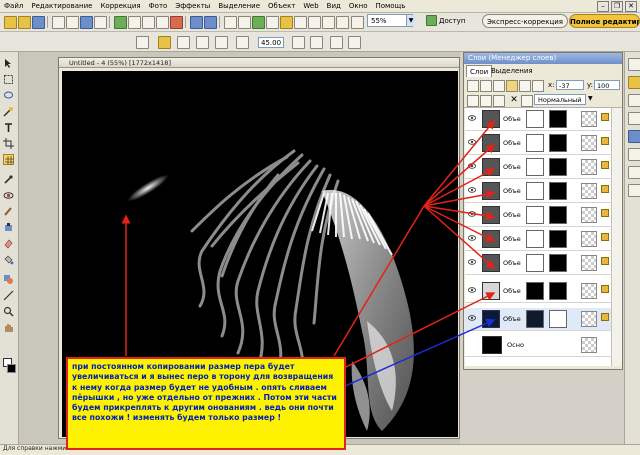 Image resolution: width=640 pixels, height=455 pixels. Describe the element at coordinates (72, 22) in the screenshot. I see `print-icon` at that location.